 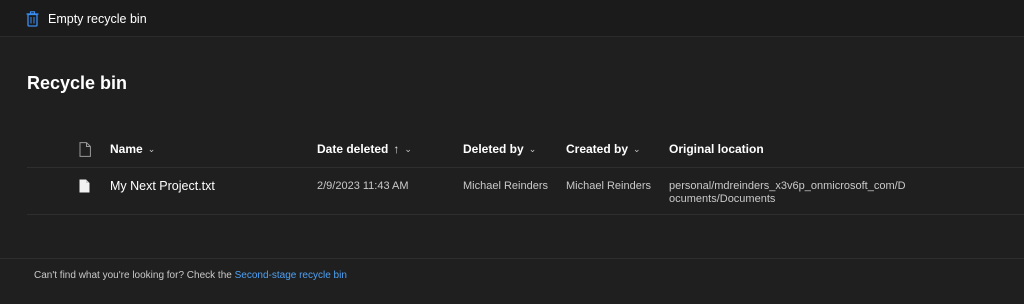 I want to click on column-header-name-label: Name, so click(x=126, y=149).